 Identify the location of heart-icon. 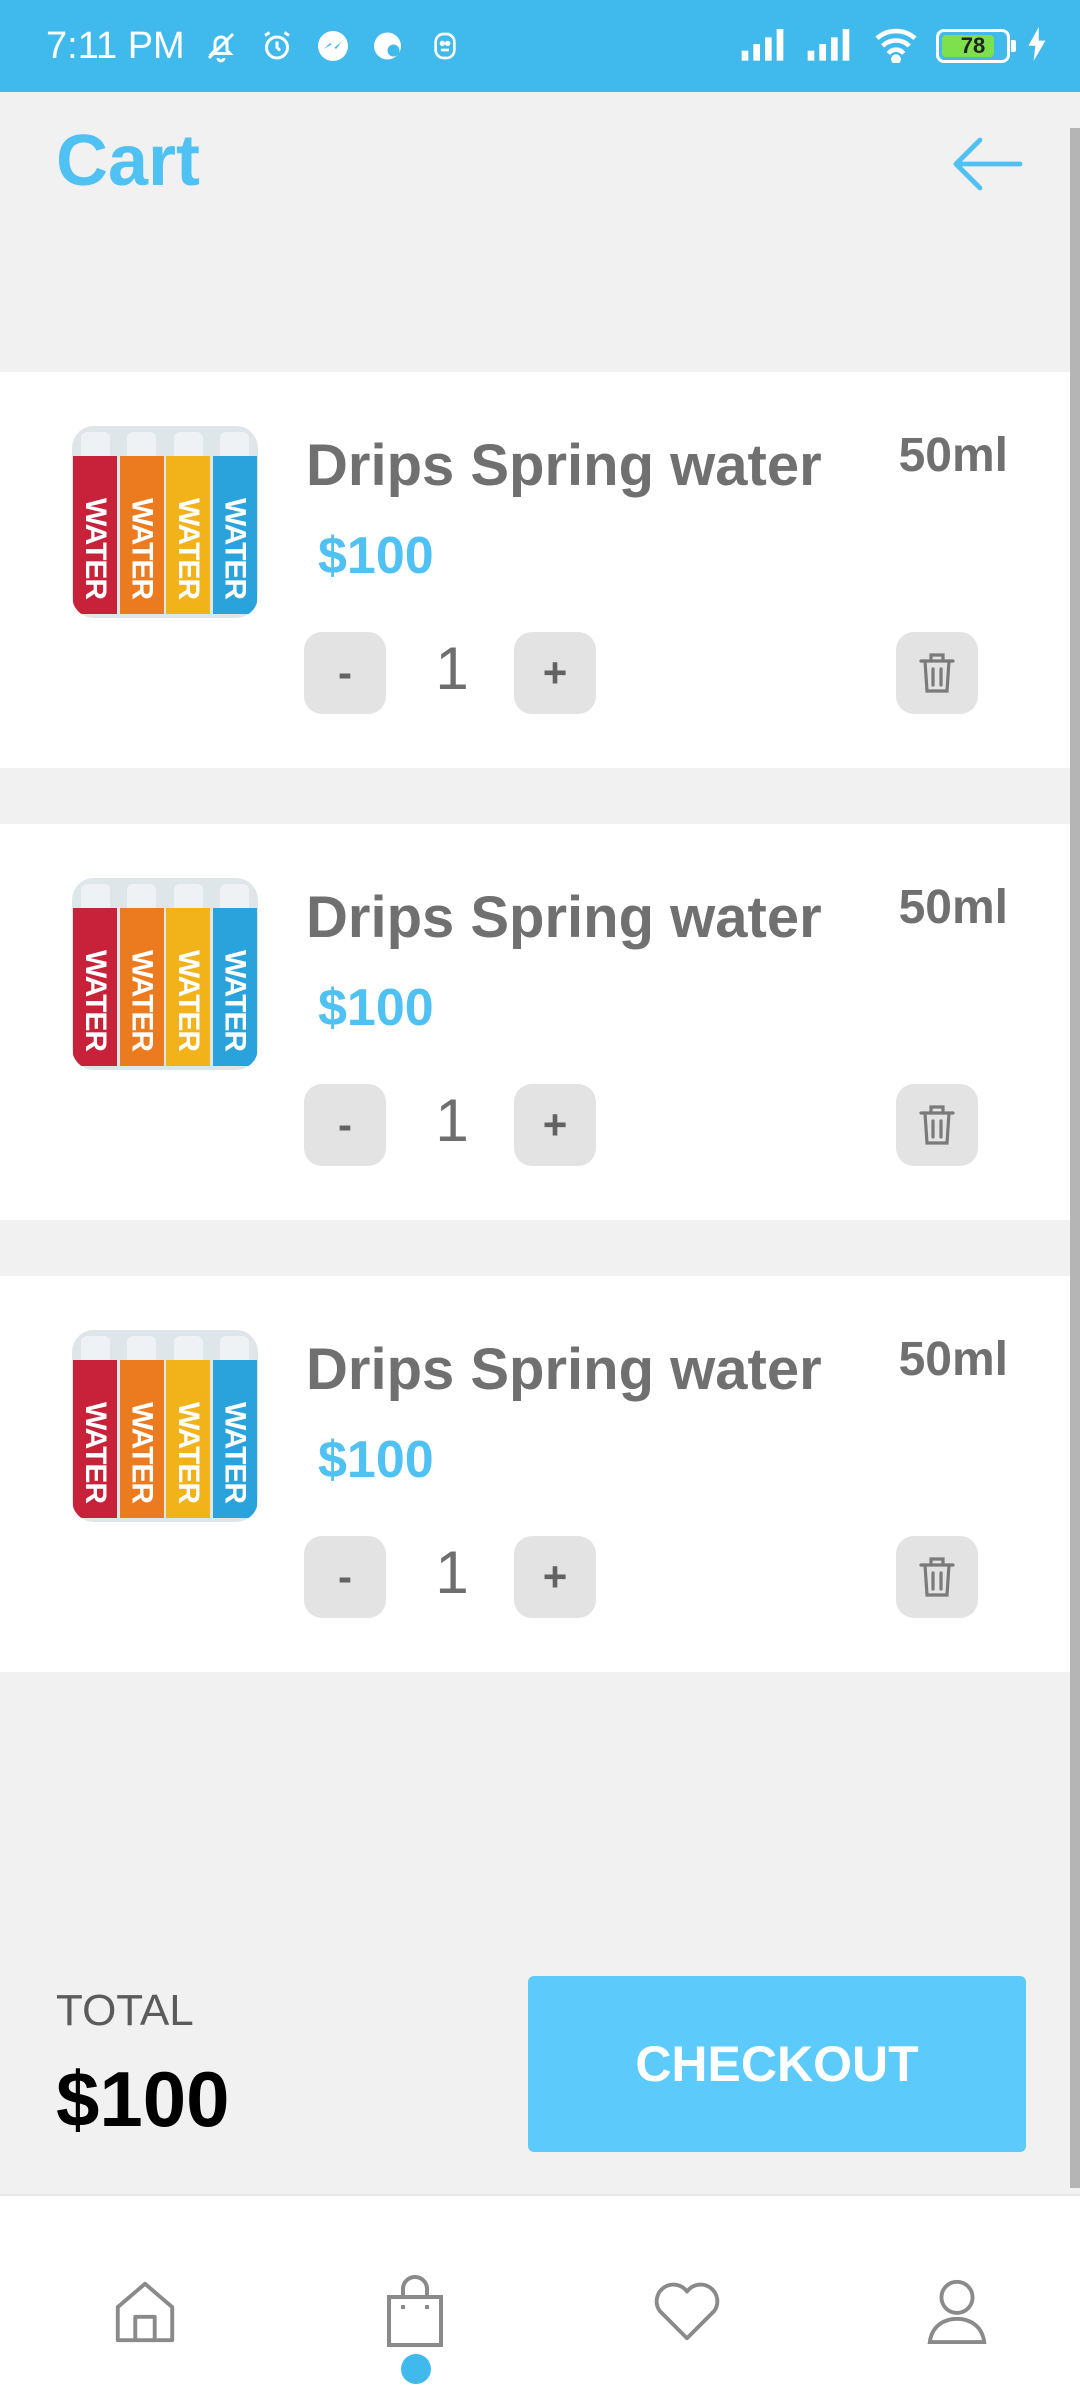
(687, 2311).